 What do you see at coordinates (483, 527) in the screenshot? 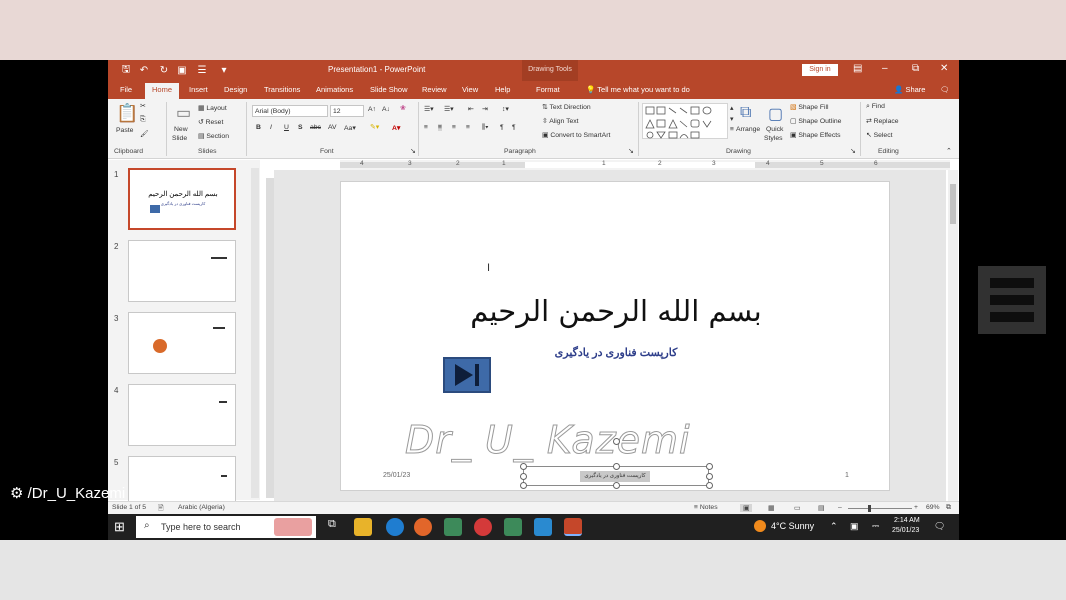
I see `microphone-icon` at bounding box center [483, 527].